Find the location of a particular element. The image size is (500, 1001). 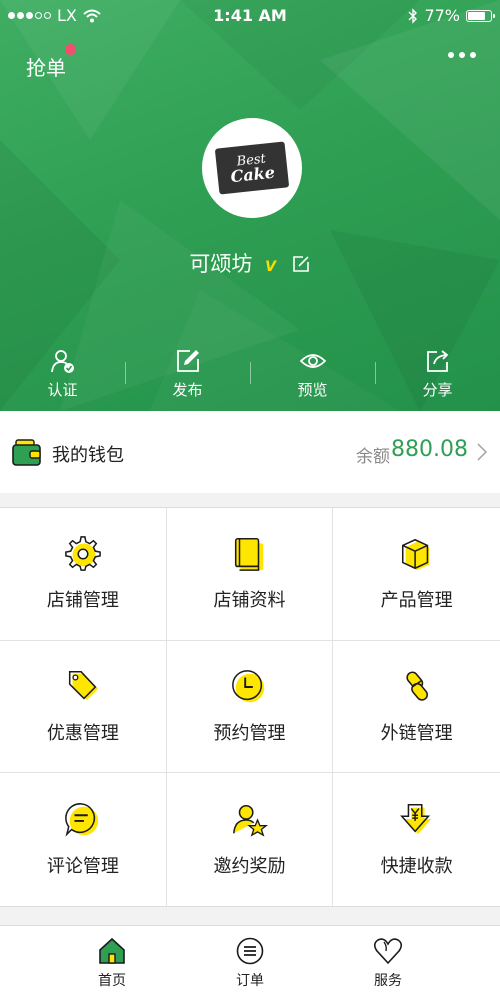

grab-order-label: 抢单 is located at coordinates (46, 68).